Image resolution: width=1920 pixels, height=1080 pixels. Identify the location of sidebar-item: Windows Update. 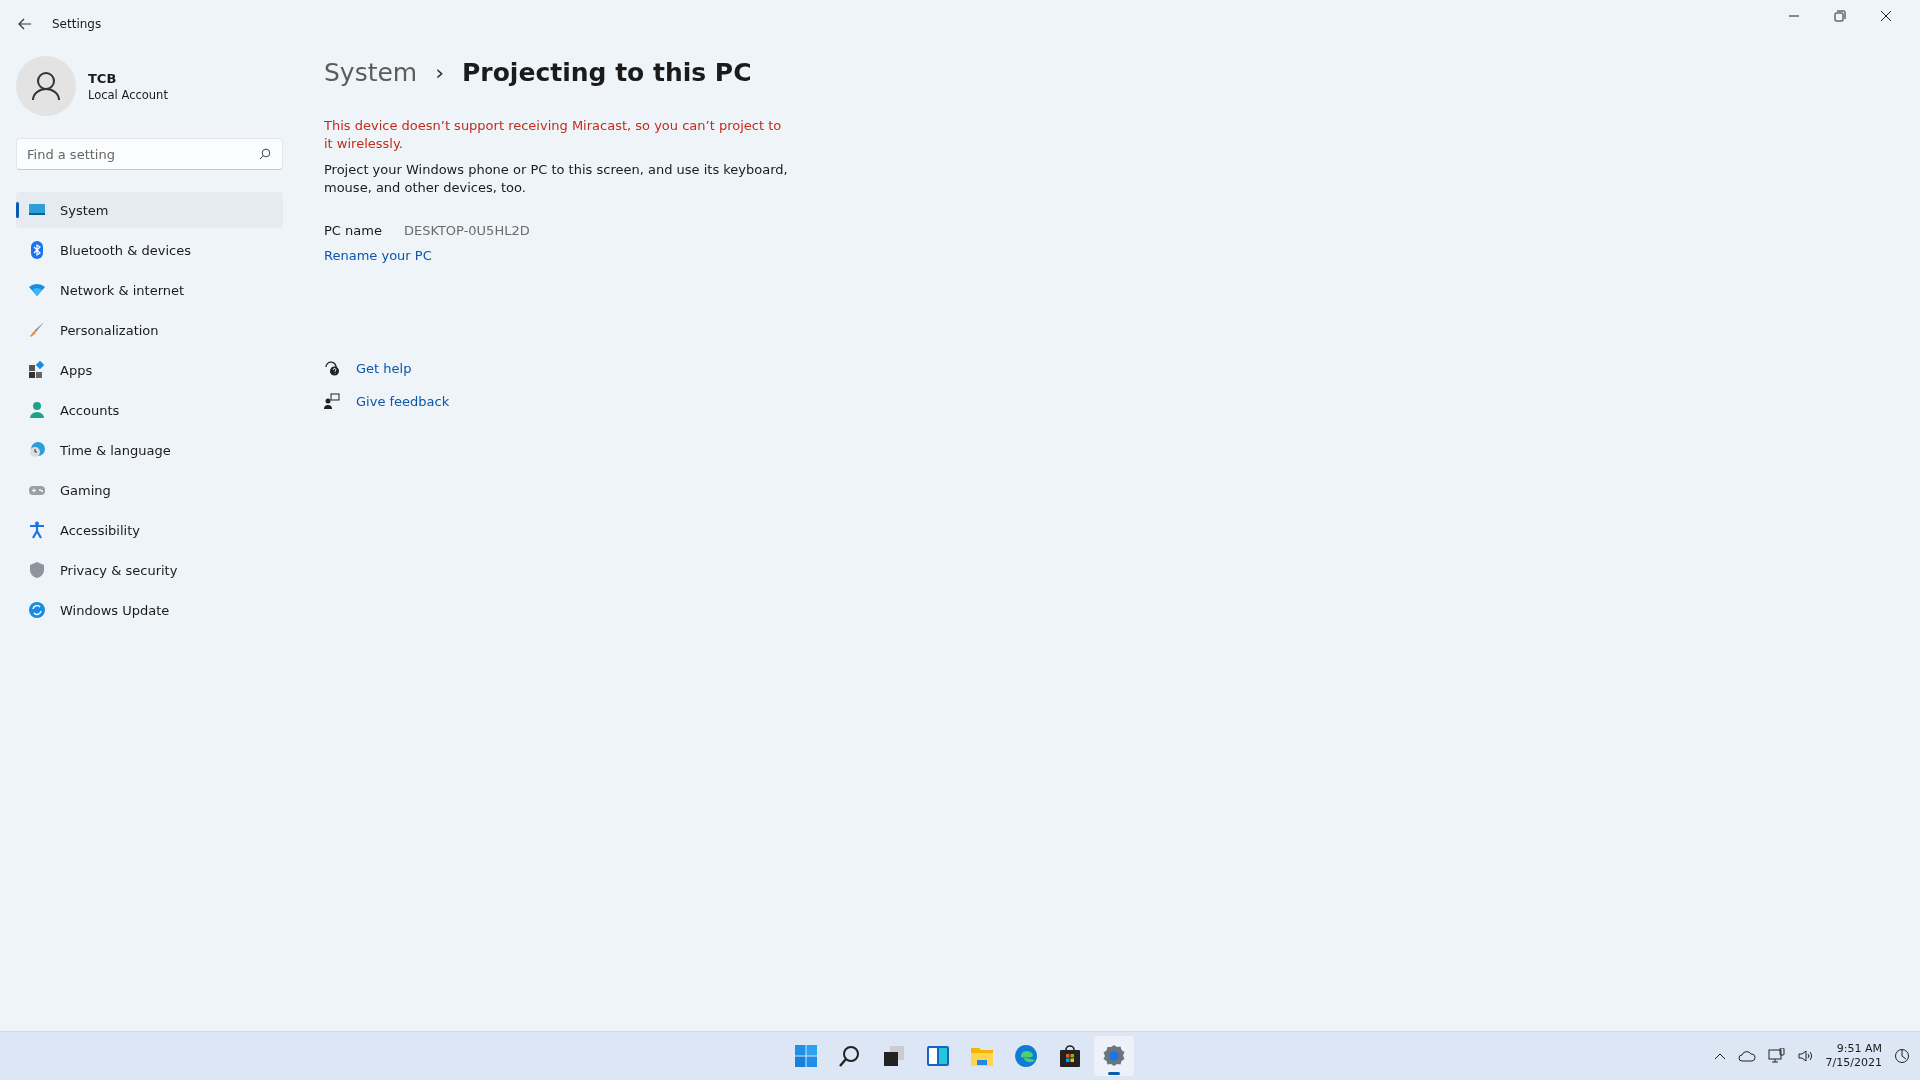
(149, 610).